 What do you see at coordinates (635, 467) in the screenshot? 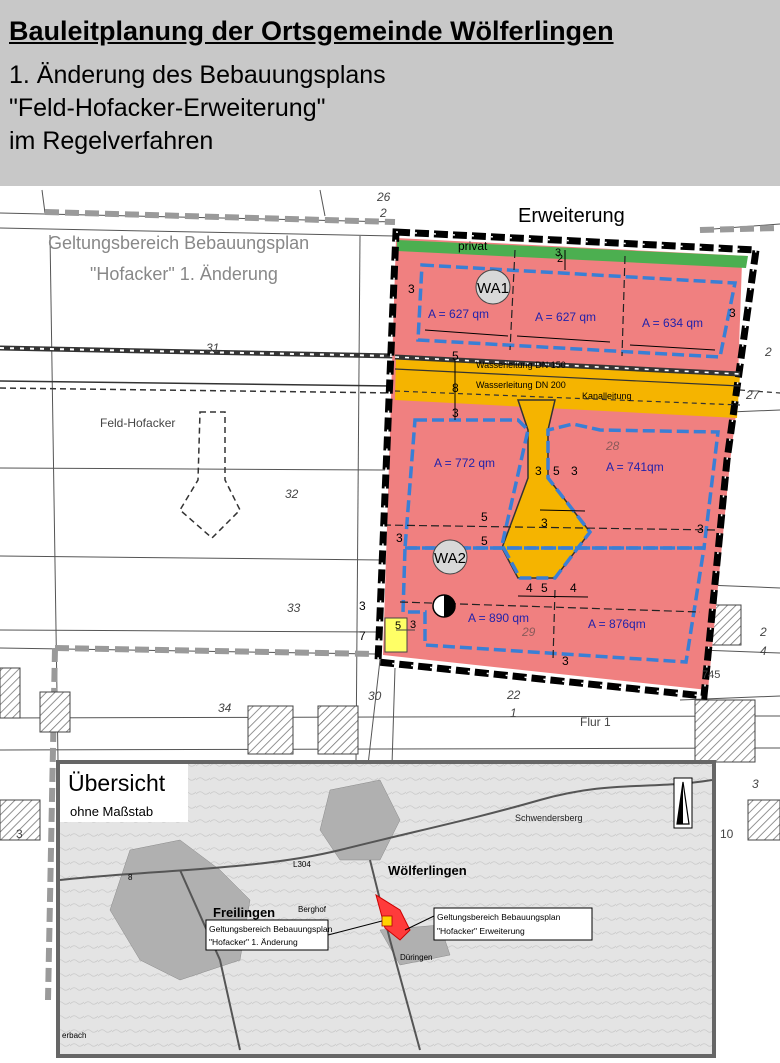
I see `area-label: A = 741qm` at bounding box center [635, 467].